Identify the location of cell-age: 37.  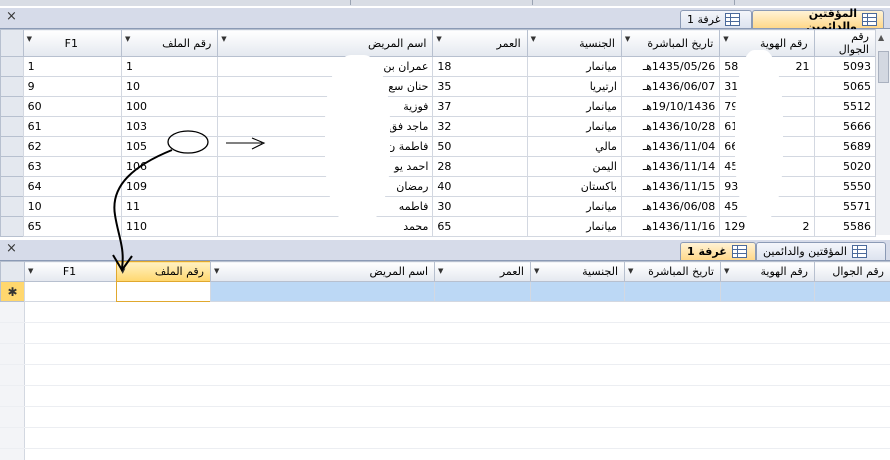
(480, 106).